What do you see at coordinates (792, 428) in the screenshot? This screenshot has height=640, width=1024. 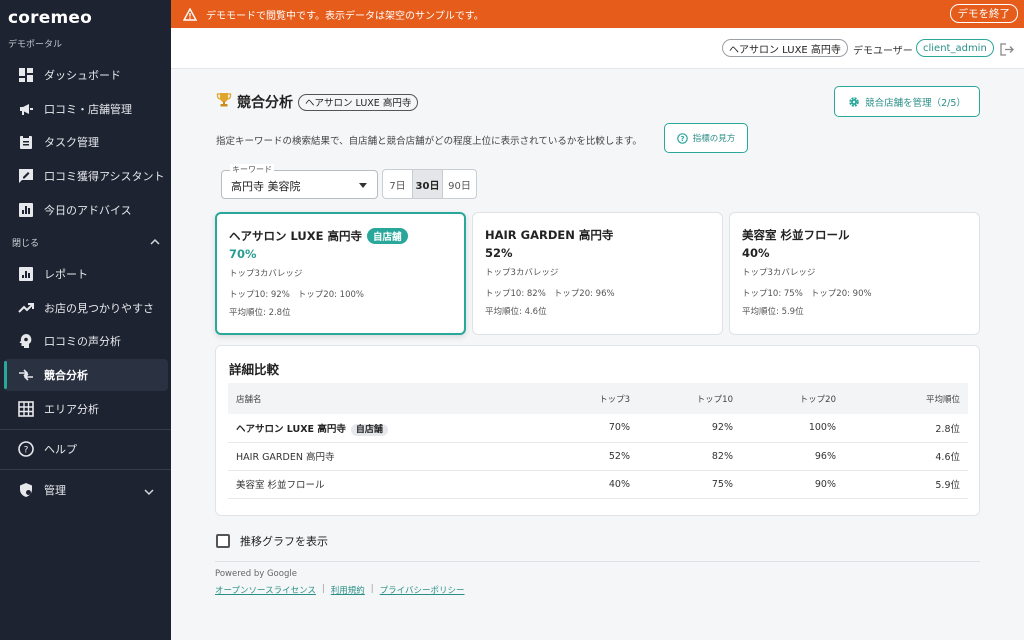 I see `top20-cell: 100%` at bounding box center [792, 428].